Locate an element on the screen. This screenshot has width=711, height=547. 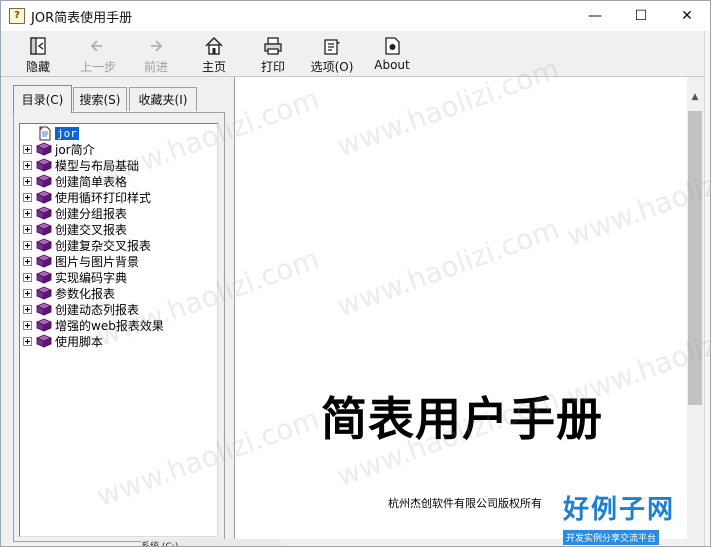
tab-search-label: 搜索(S) is located at coordinates (100, 100).